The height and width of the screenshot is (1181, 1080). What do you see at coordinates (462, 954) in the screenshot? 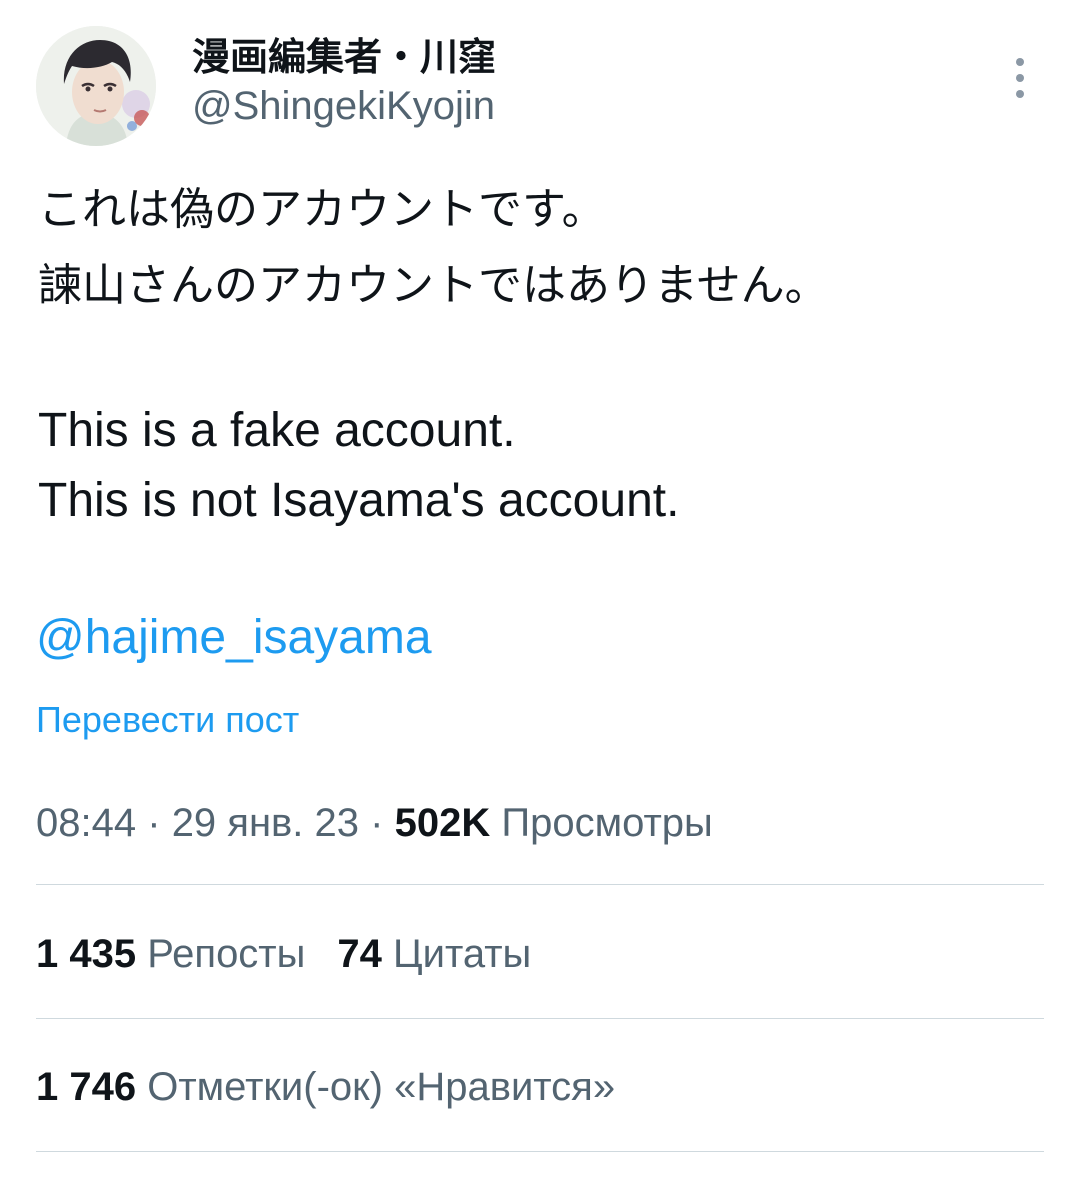
I see `quotes-label: Цитаты` at bounding box center [462, 954].